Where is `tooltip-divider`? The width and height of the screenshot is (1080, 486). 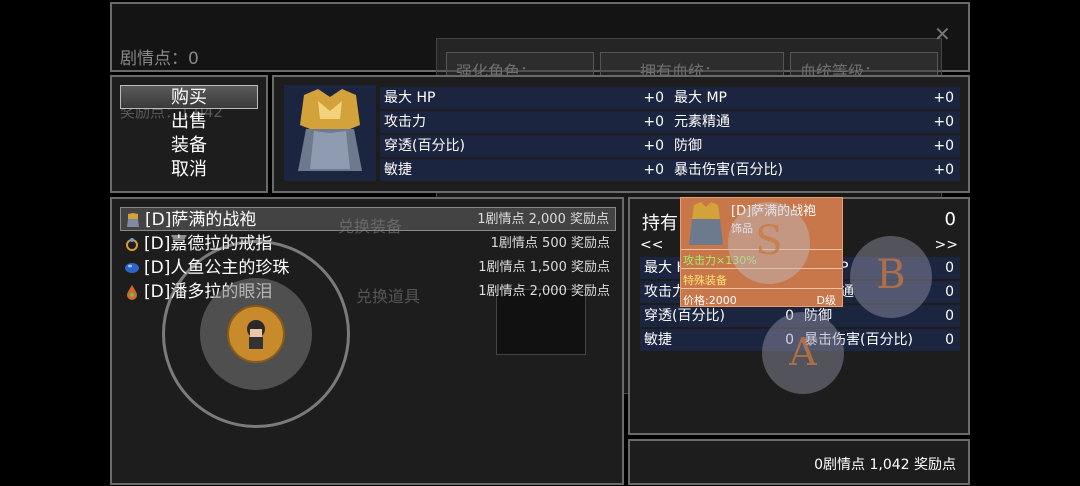
tooltip-divider is located at coordinates (761, 288).